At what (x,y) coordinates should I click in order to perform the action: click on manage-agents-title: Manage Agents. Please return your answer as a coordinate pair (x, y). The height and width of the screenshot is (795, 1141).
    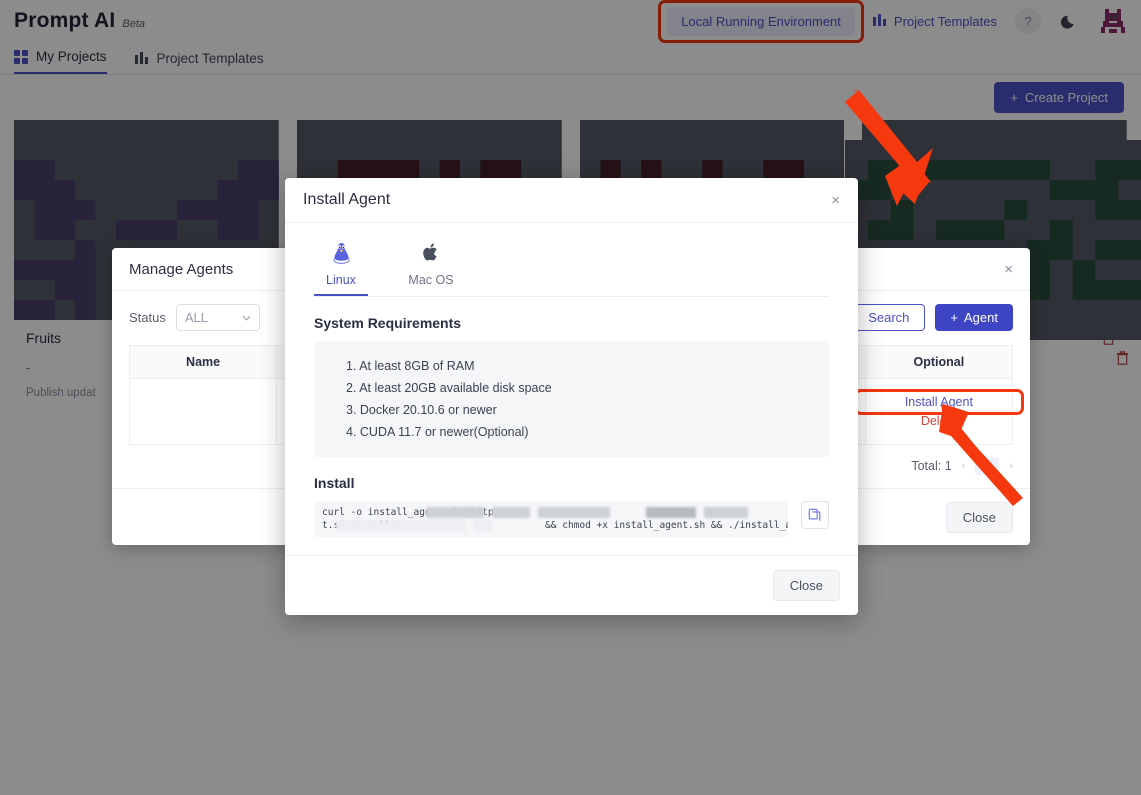
    Looking at the image, I should click on (181, 269).